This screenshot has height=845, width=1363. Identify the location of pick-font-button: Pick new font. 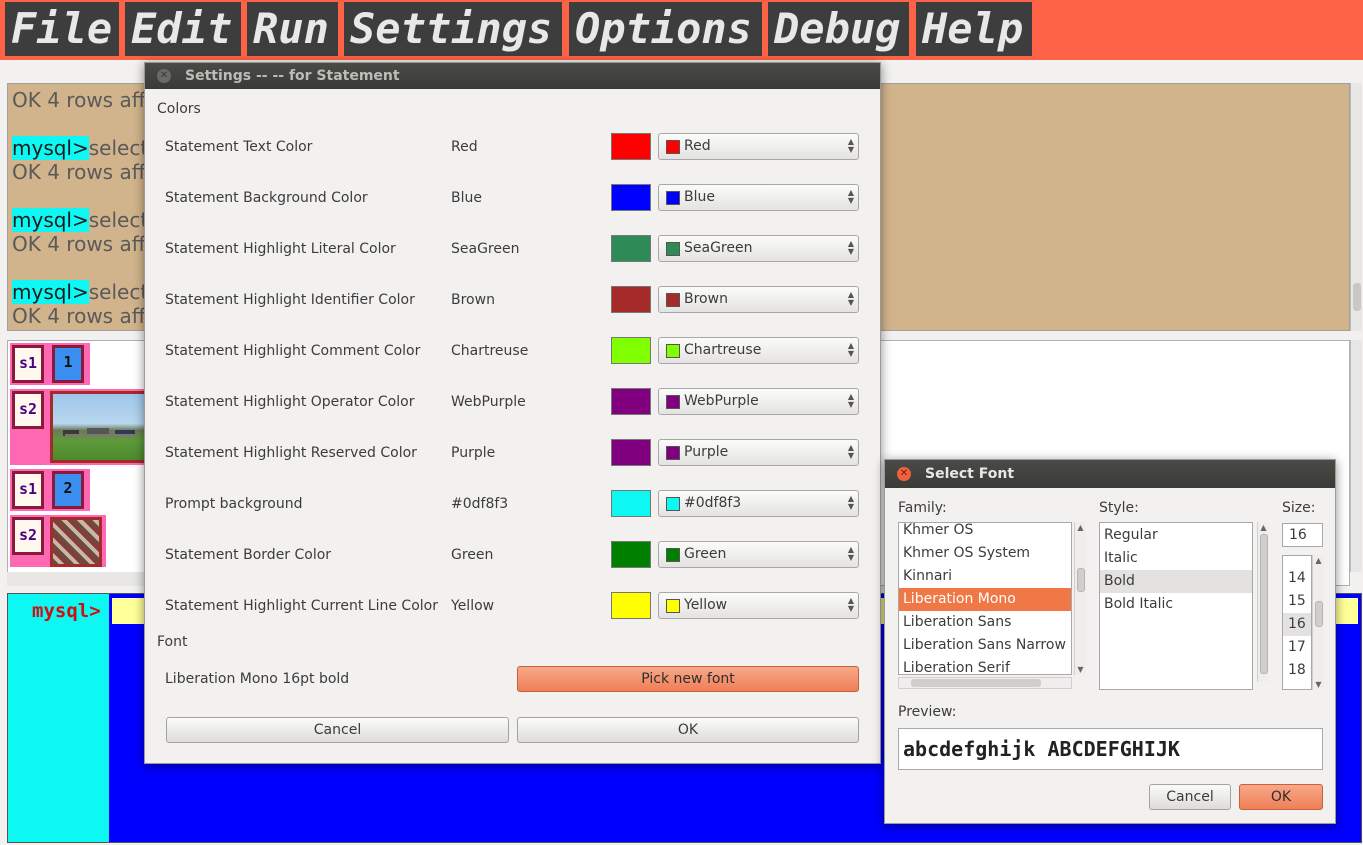
(688, 679).